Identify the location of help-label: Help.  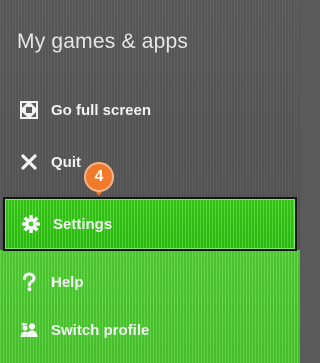
(67, 282).